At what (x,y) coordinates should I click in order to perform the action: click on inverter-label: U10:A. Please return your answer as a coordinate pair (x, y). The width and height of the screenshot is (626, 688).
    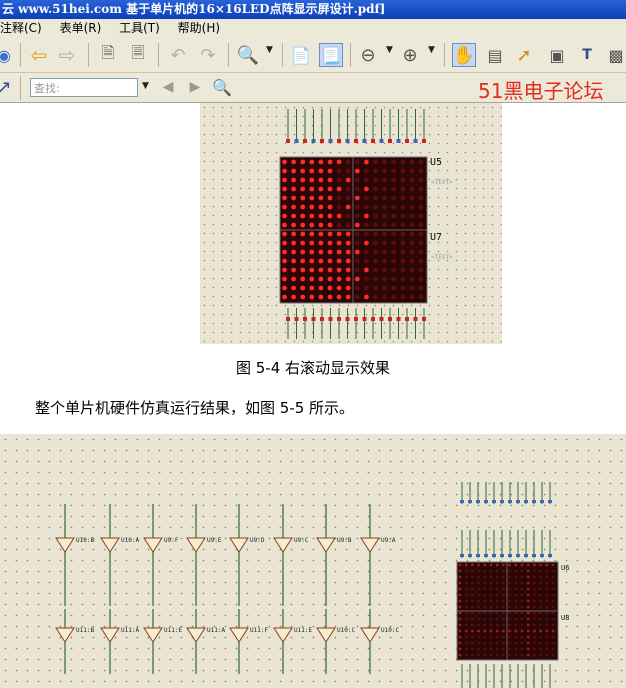
    Looking at the image, I should click on (130, 540).